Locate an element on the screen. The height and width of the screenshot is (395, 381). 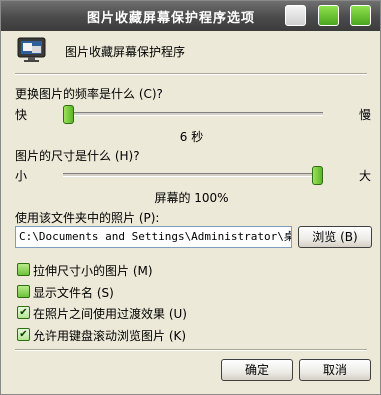
folder-label: 使用该文件夹中的照片 (P): is located at coordinates (87, 218).